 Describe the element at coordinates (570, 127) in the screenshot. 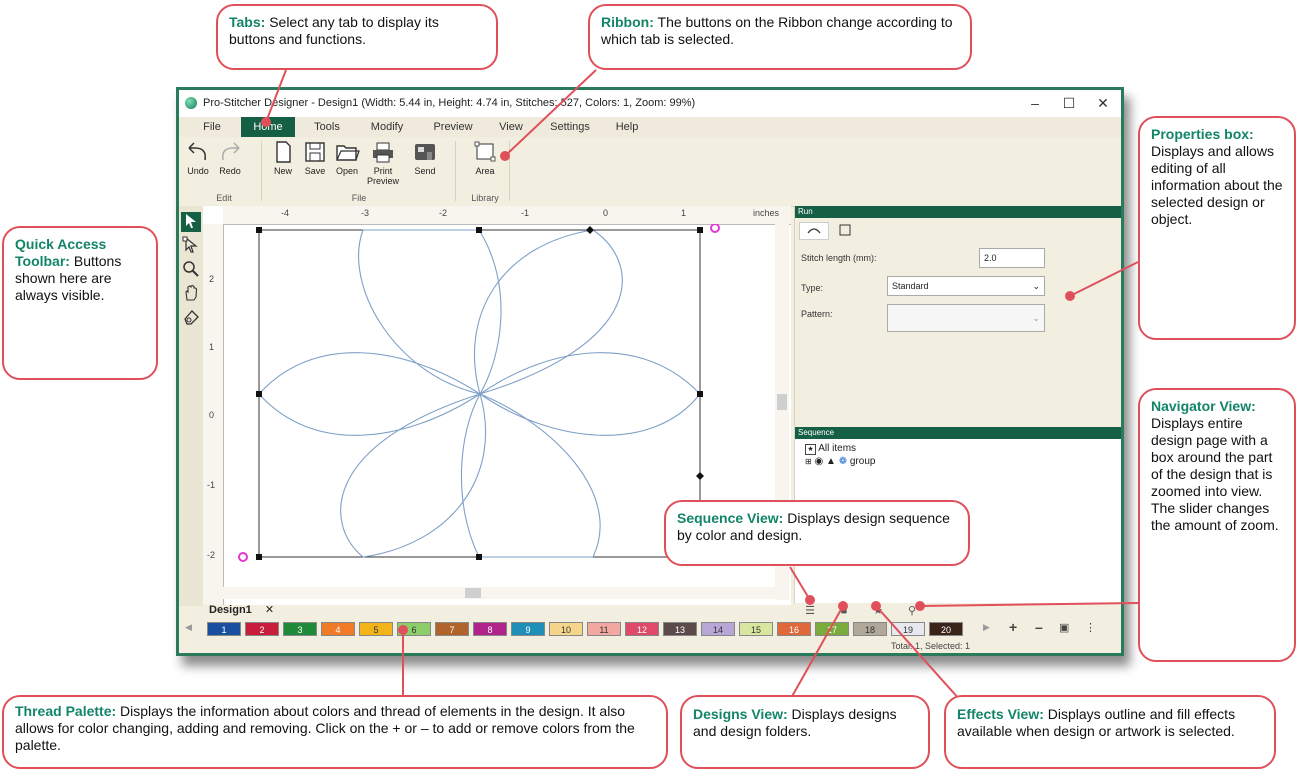

I see `tab-settings: Settings` at that location.